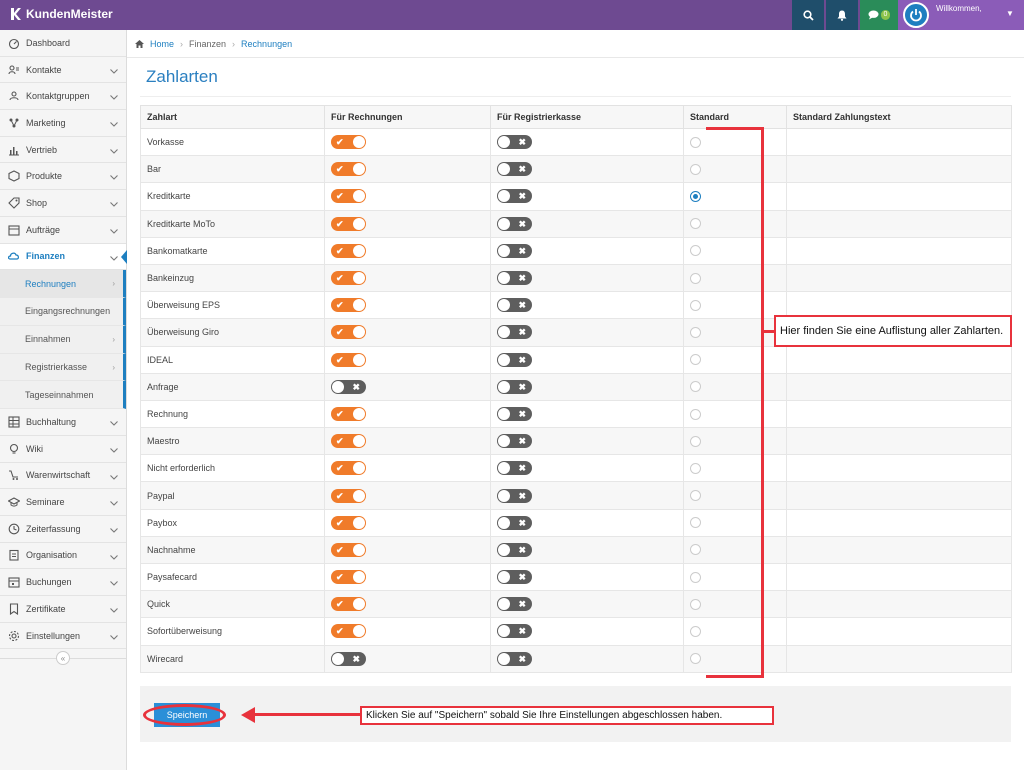  Describe the element at coordinates (63, 636) in the screenshot. I see `sidebar-item-einstellungen: Einstellungen` at that location.